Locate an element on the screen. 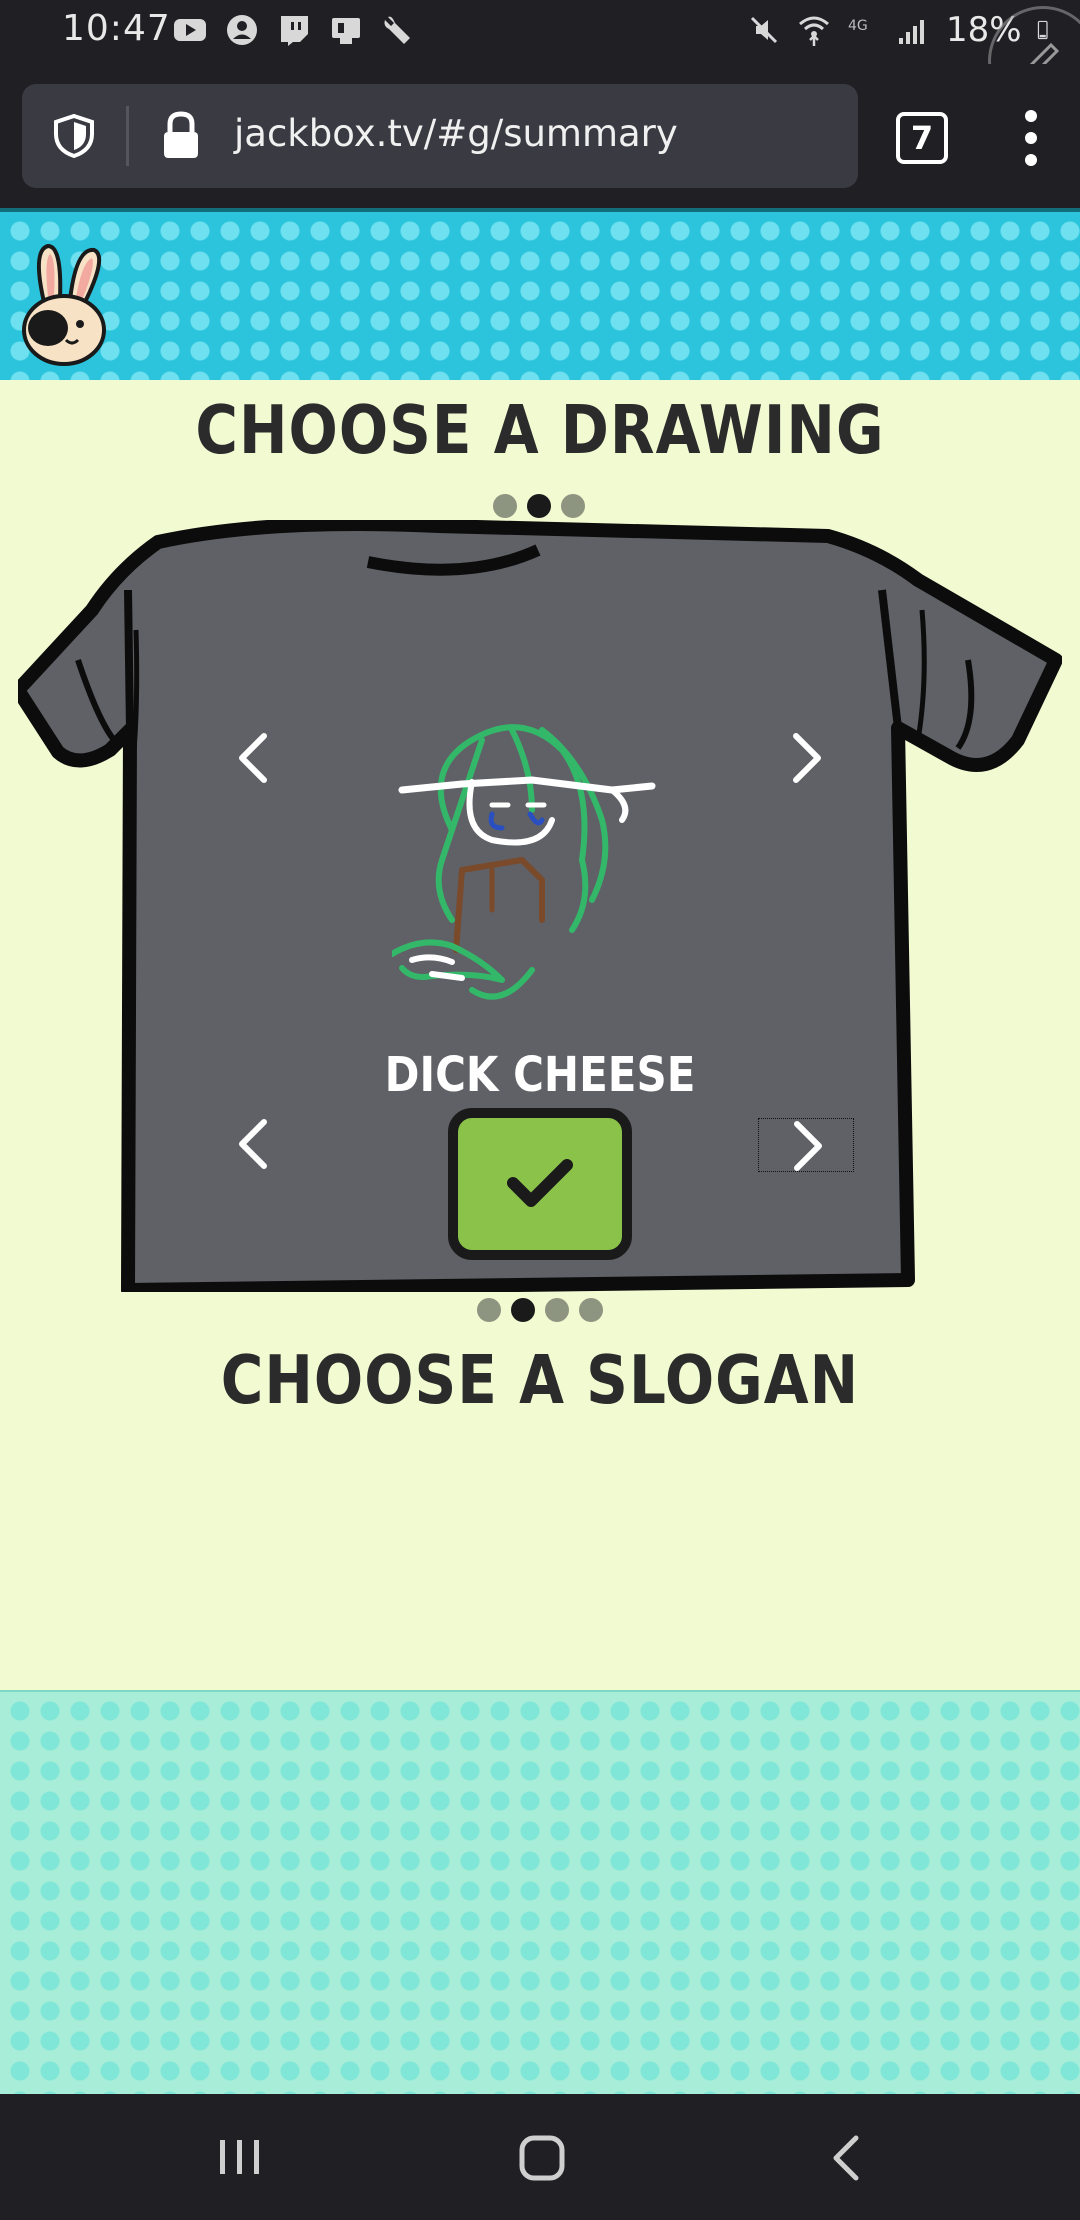 The height and width of the screenshot is (2220, 1080). player-drawing is located at coordinates (524, 862).